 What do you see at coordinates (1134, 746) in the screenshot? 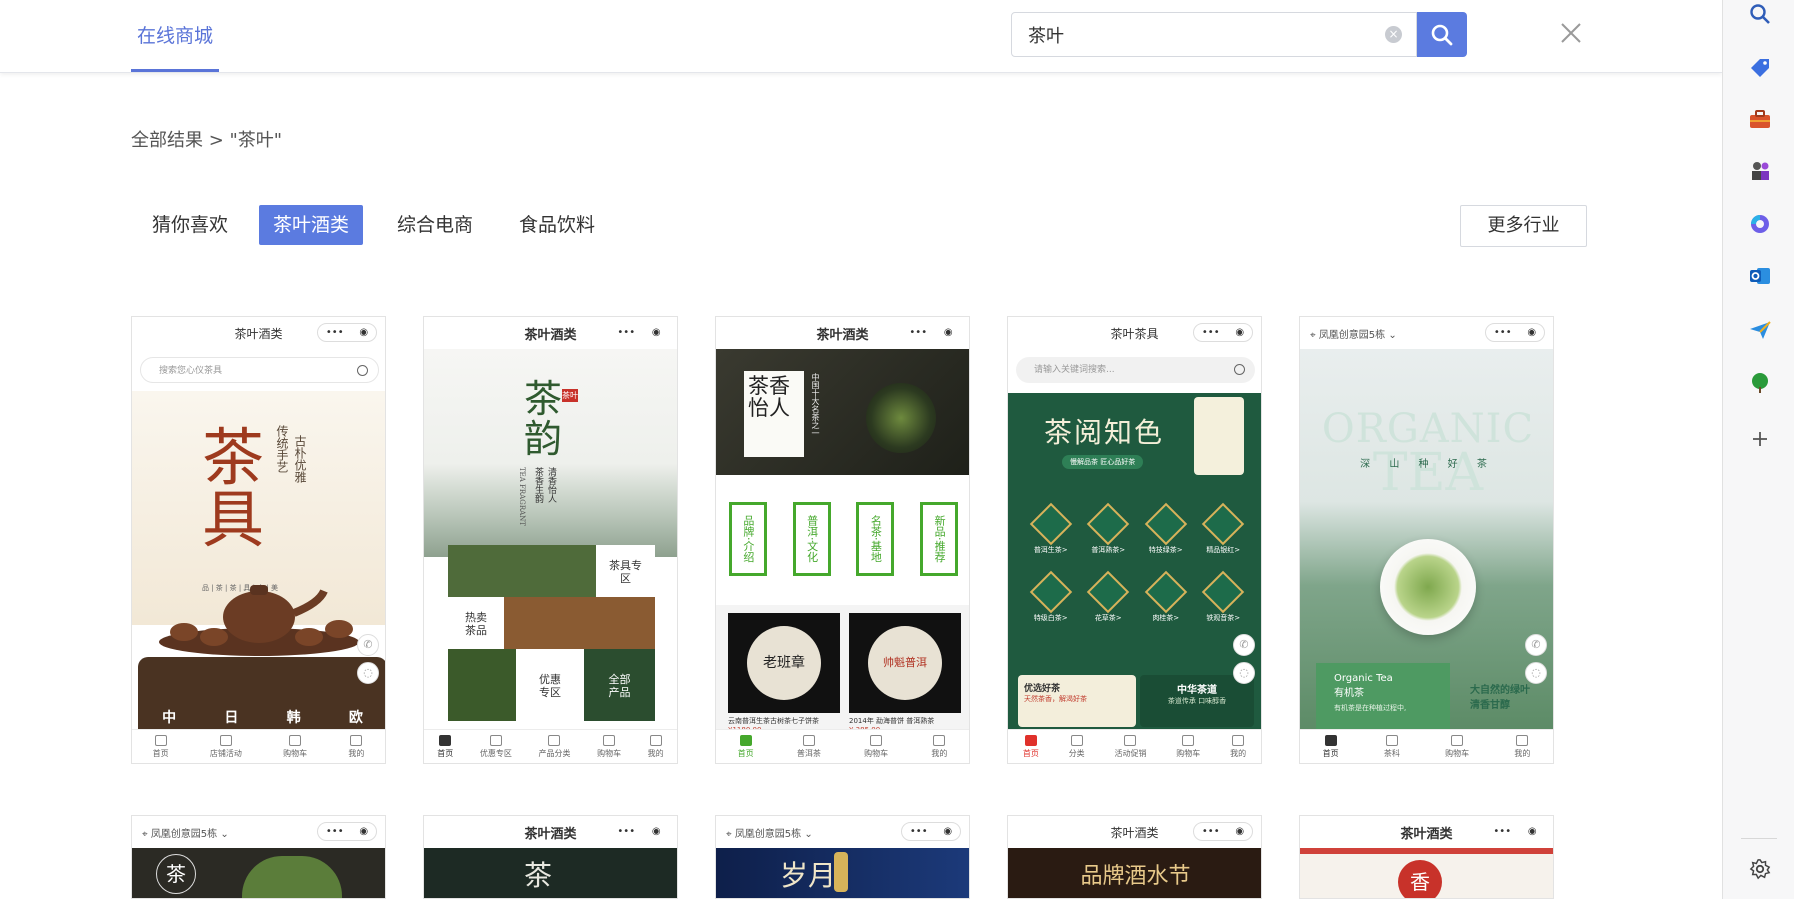
I see `card-tabbar: 首页 分类 活动促销 购物车 我的` at bounding box center [1134, 746].